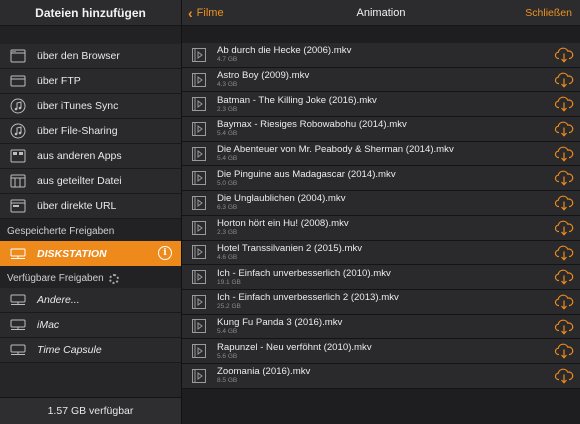 This screenshot has width=580, height=424. I want to click on sidebar-item-label: iMac, so click(48, 325).